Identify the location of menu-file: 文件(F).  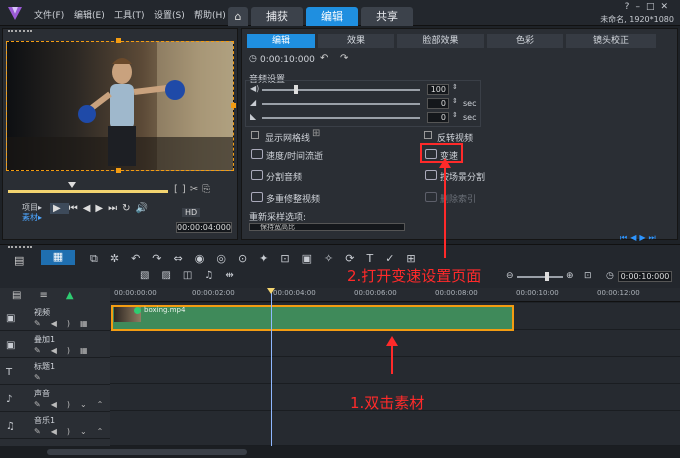
(49, 14).